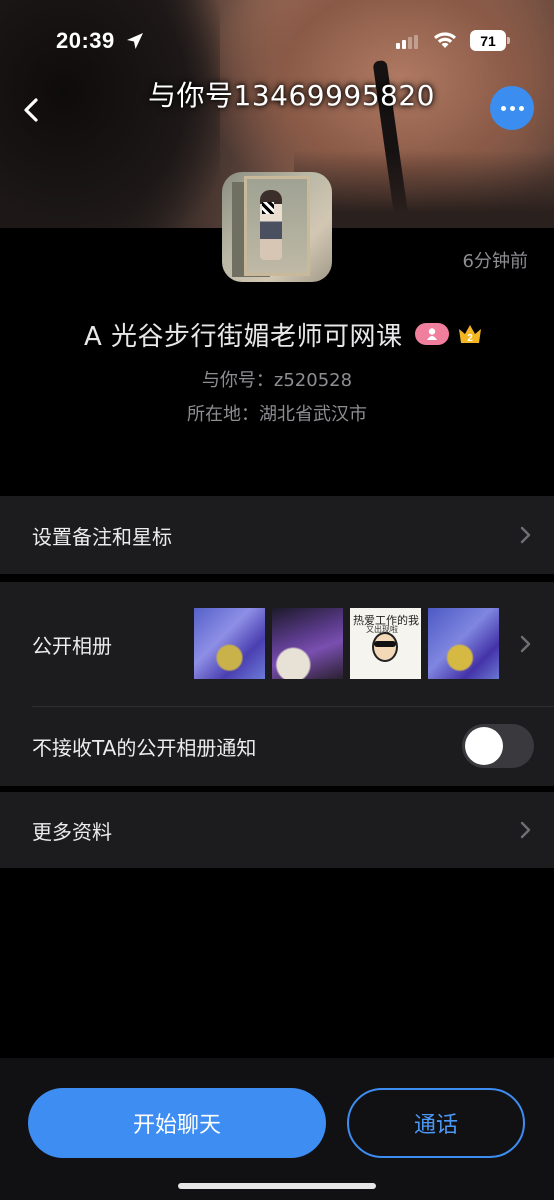 This screenshot has height=1200, width=554. I want to click on battery-tip, so click(508, 40).